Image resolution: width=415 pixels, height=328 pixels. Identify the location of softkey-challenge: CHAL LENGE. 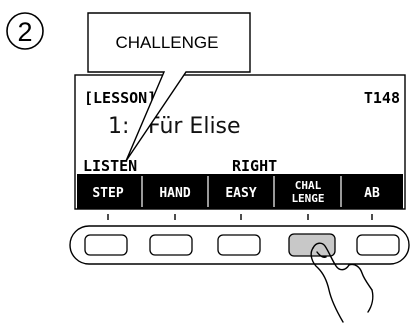
(307, 192).